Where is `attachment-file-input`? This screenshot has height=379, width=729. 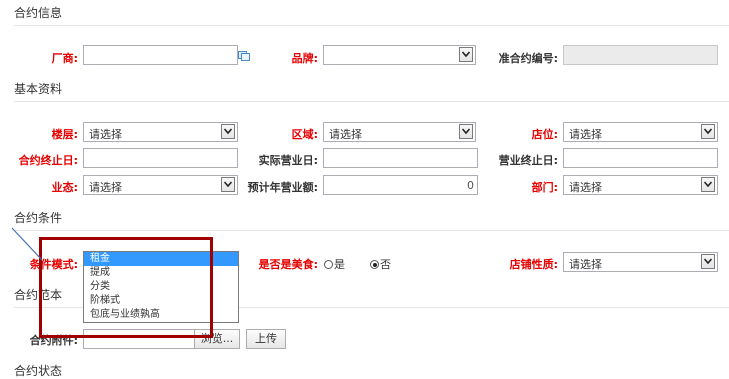
attachment-file-input is located at coordinates (139, 339).